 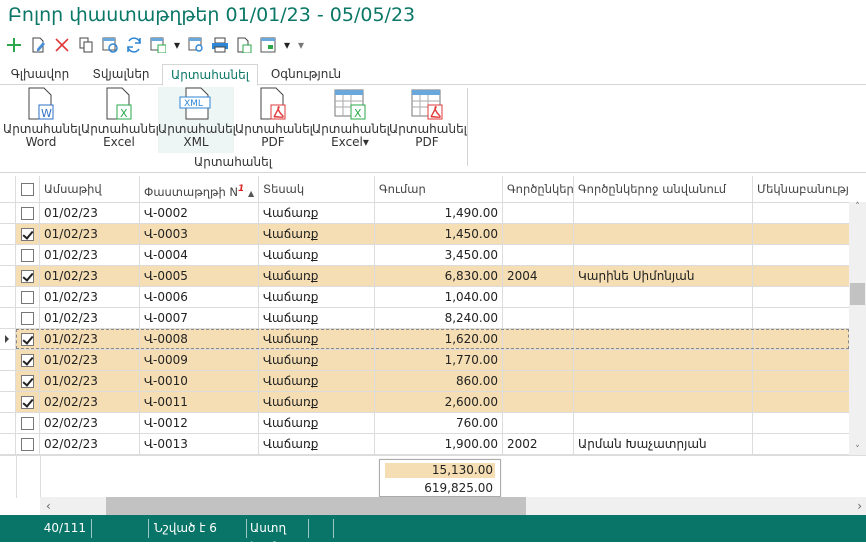 What do you see at coordinates (663, 189) in the screenshot?
I see `column-header-agent-name: Գործընկերոջ անվանում` at bounding box center [663, 189].